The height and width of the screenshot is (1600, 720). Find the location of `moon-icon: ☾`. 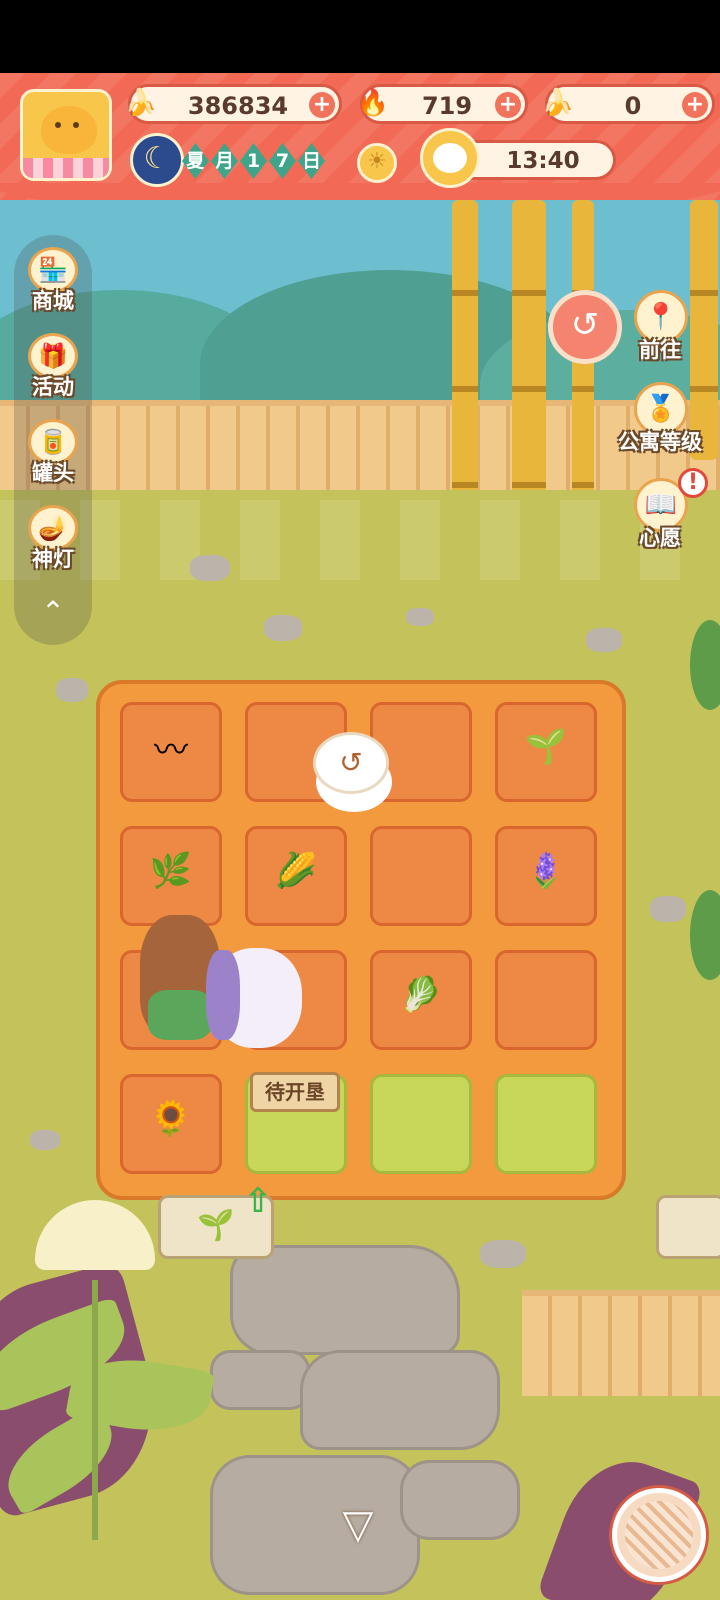

moon-icon: ☾ is located at coordinates (157, 160).